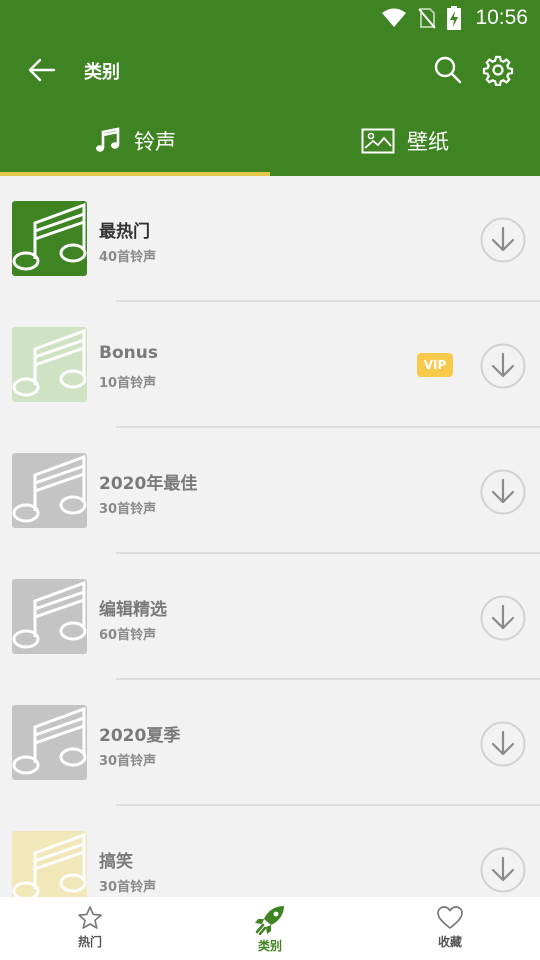 The image size is (540, 960). I want to click on nav-item-hot: 热门, so click(90, 928).